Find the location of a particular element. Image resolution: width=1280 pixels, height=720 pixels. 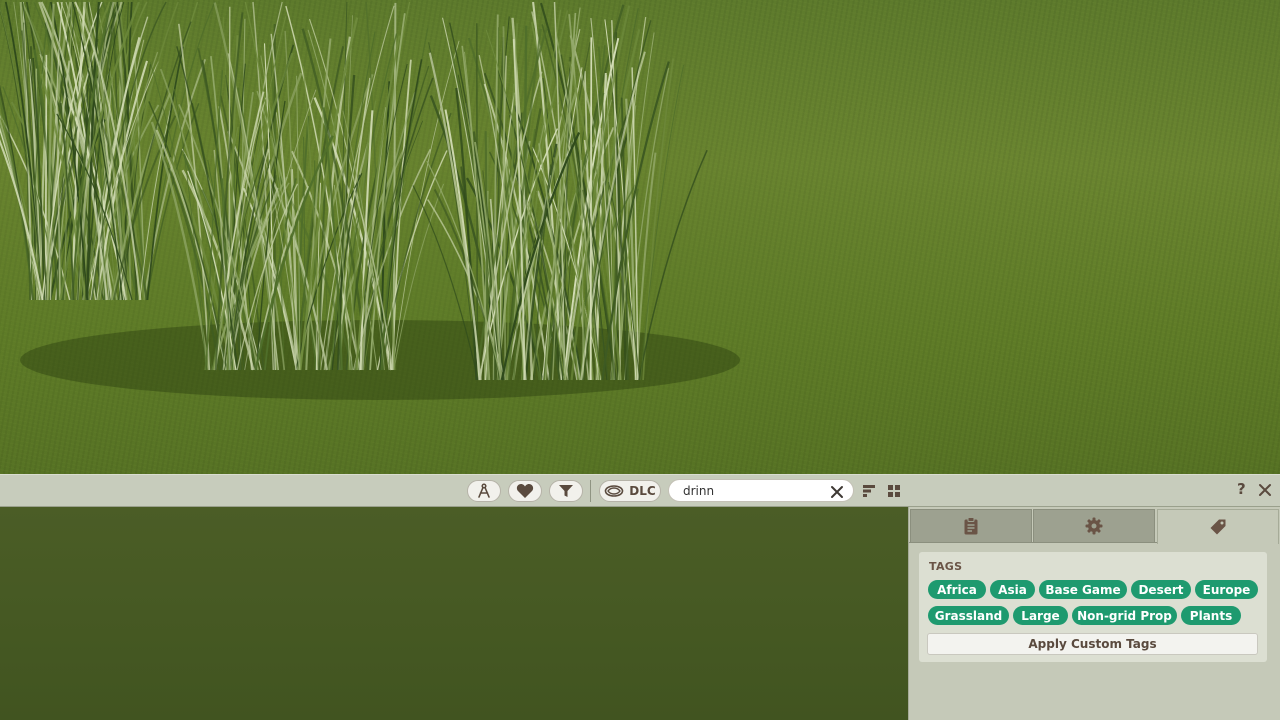

dlc-filter-button: DLC is located at coordinates (630, 491).